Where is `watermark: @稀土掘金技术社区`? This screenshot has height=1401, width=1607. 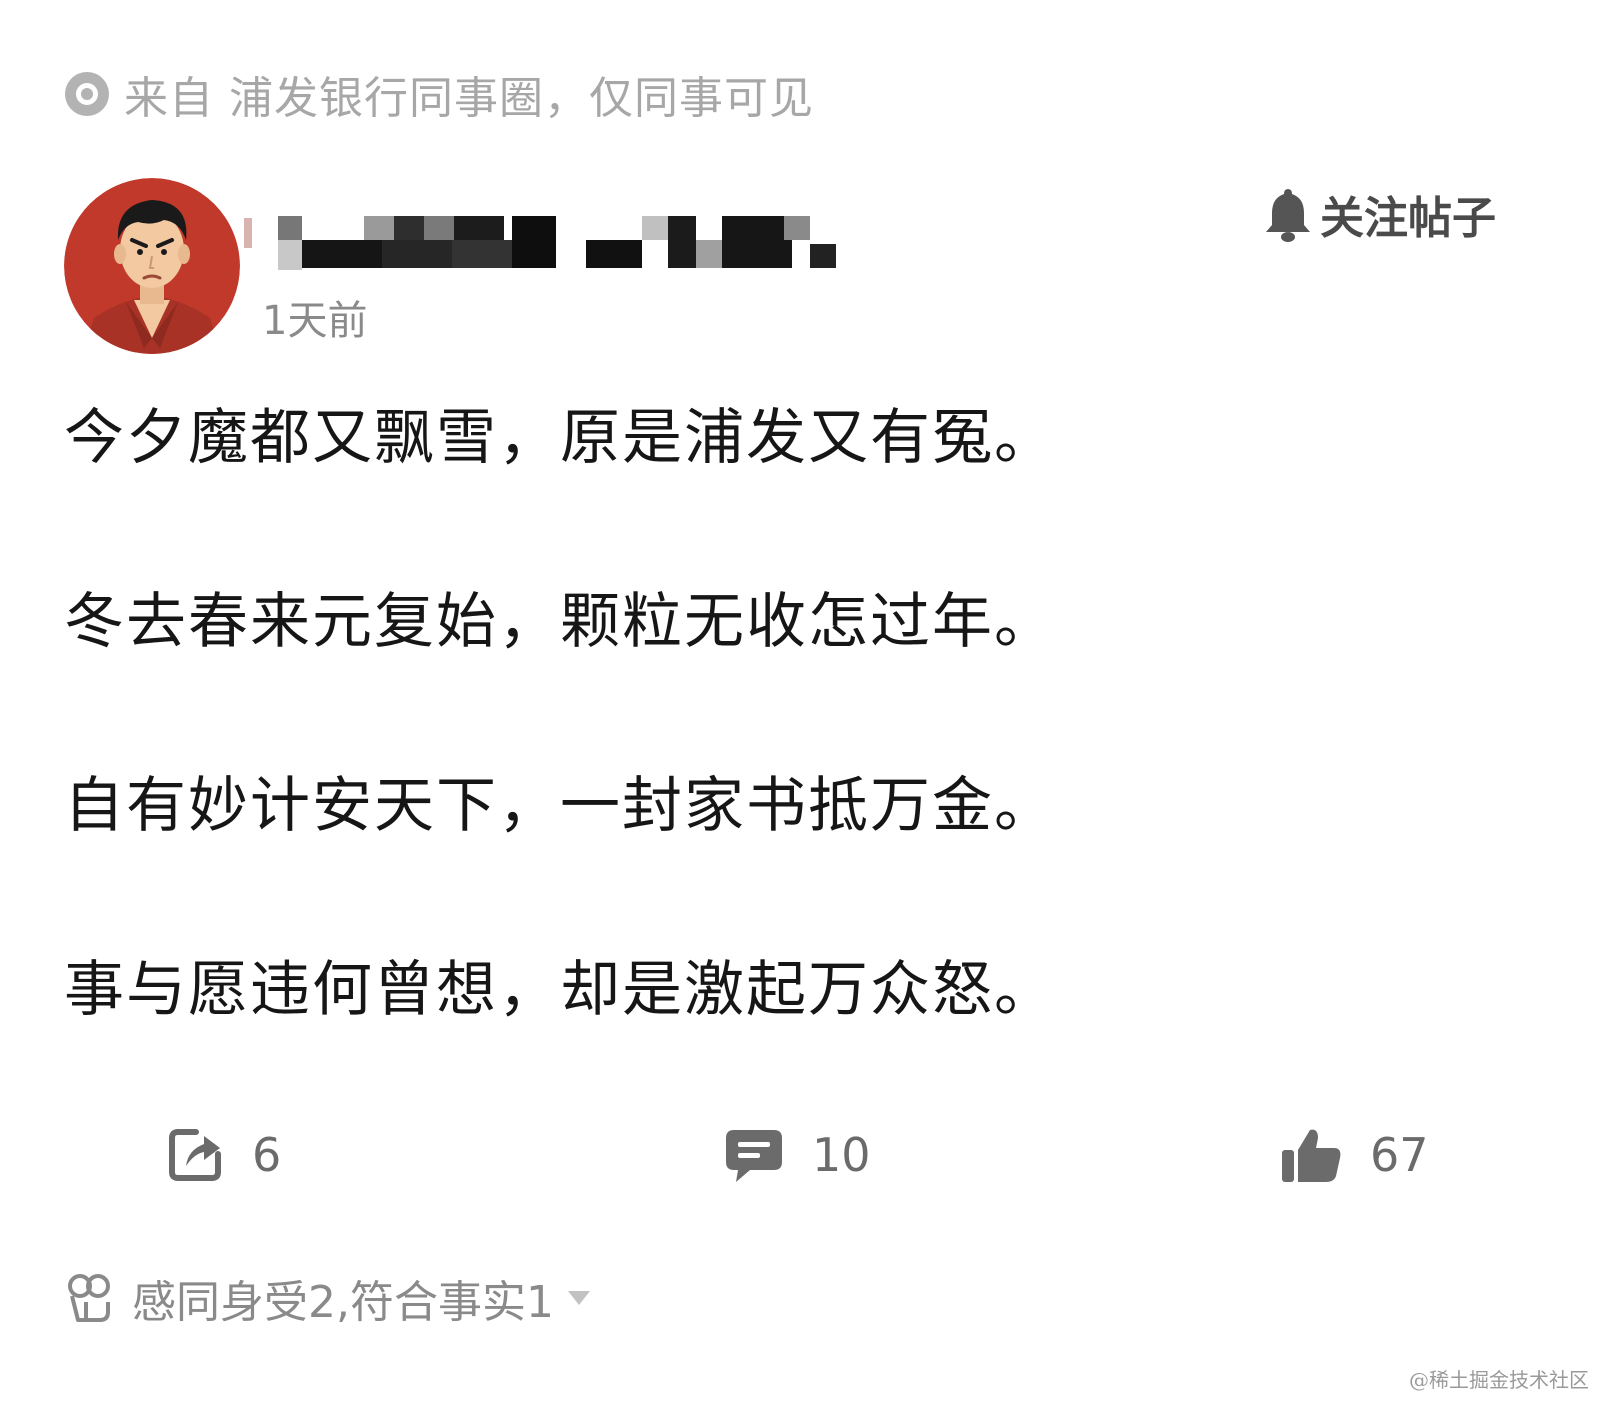 watermark: @稀土掘金技术社区 is located at coordinates (1499, 1380).